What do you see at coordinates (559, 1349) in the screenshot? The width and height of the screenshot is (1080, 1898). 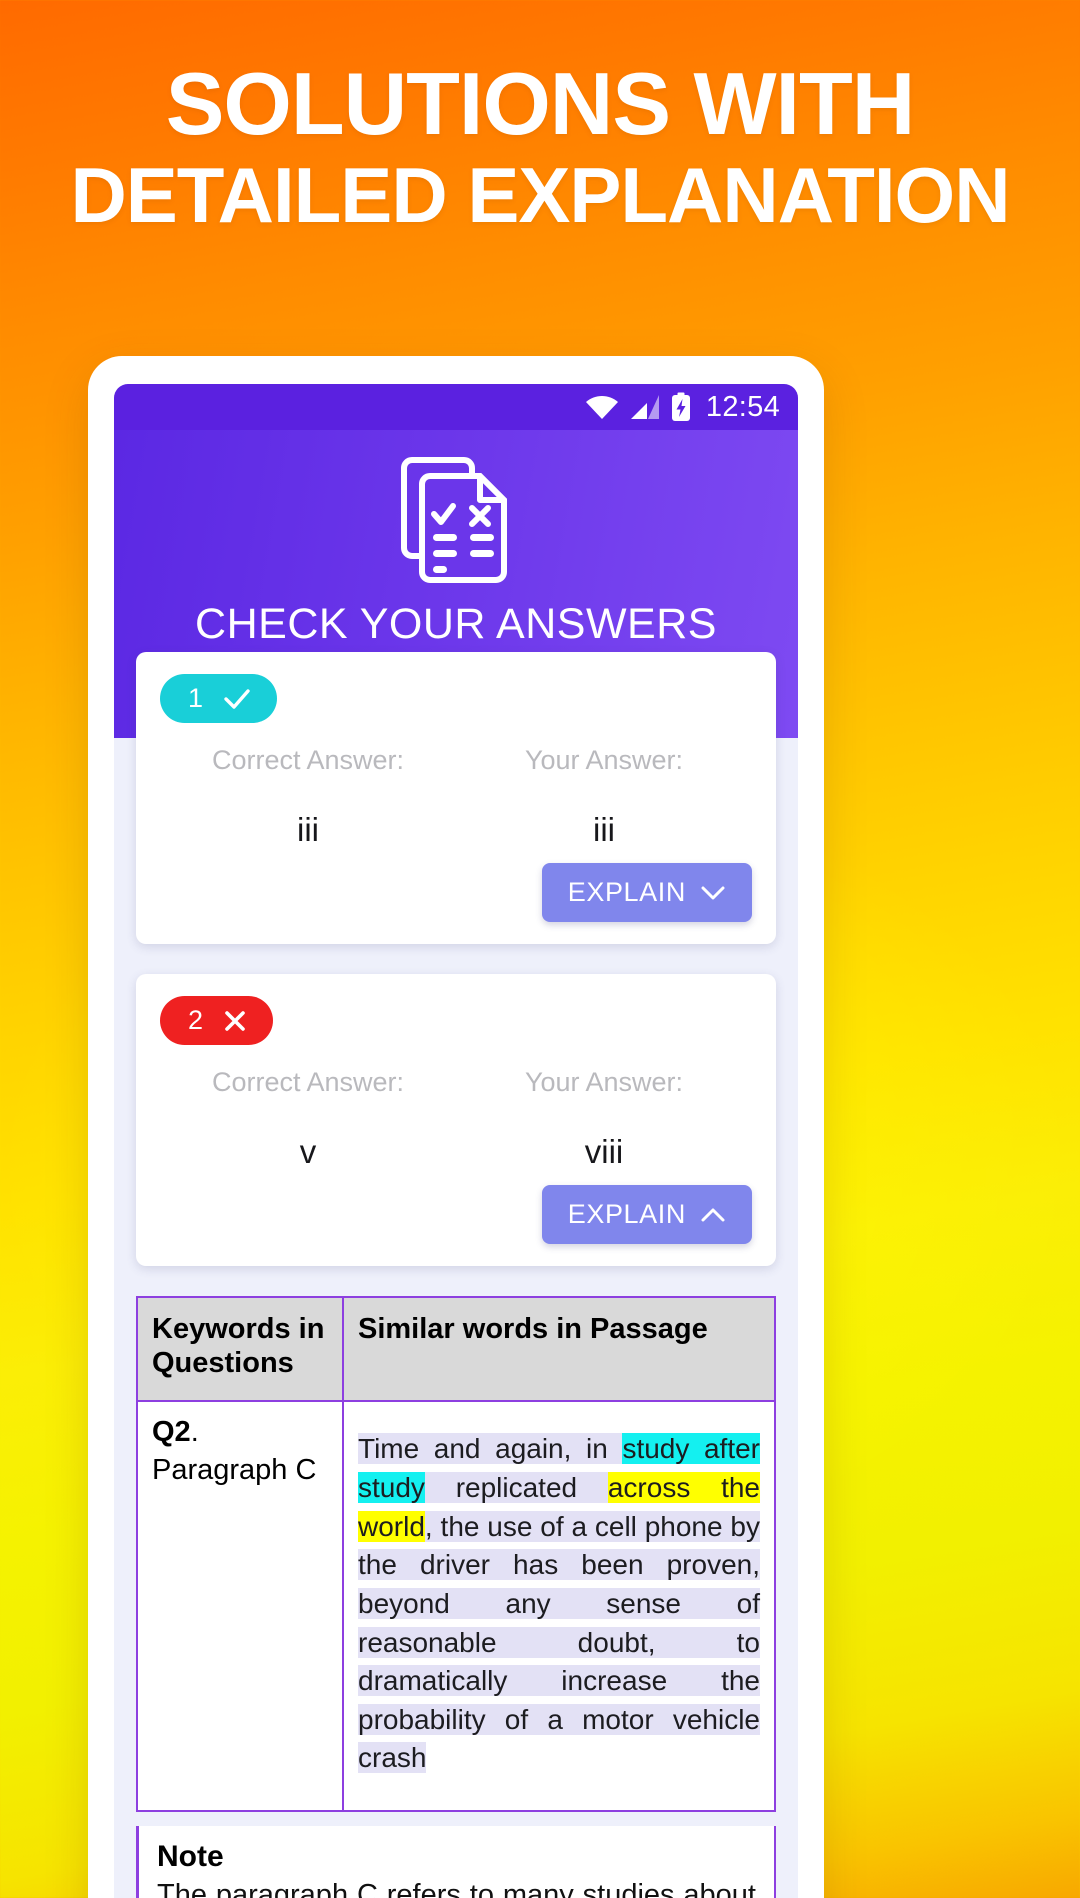 I see `table-header-similar: Similar words in Passage` at bounding box center [559, 1349].